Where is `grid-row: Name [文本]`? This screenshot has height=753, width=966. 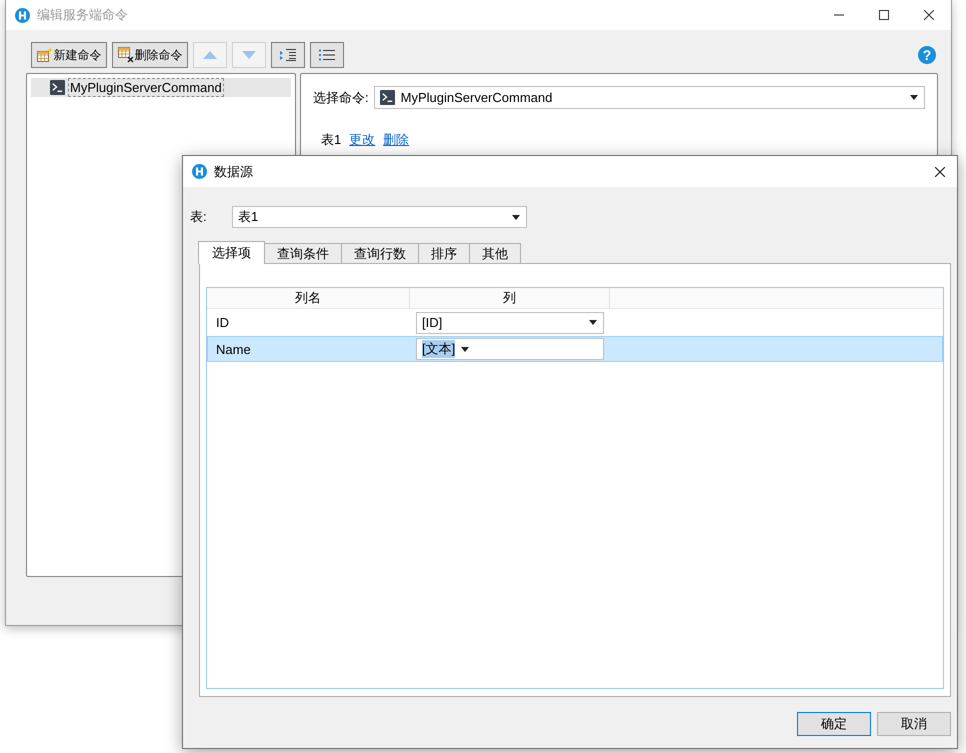
grid-row: Name [文本] is located at coordinates (575, 349).